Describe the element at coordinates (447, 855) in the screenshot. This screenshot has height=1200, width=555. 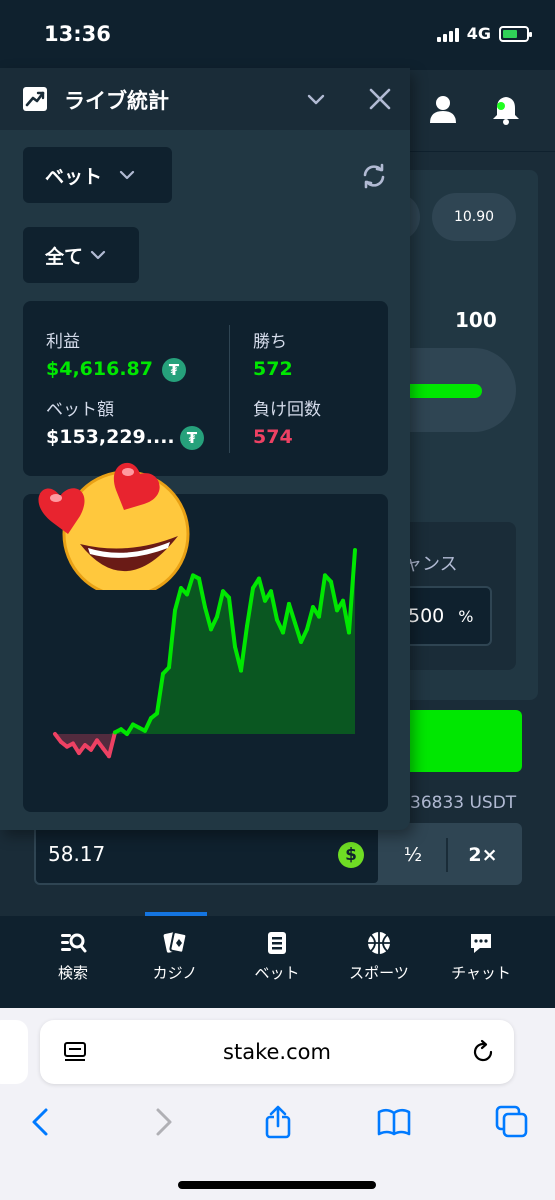
I see `bet-buttons-divider` at that location.